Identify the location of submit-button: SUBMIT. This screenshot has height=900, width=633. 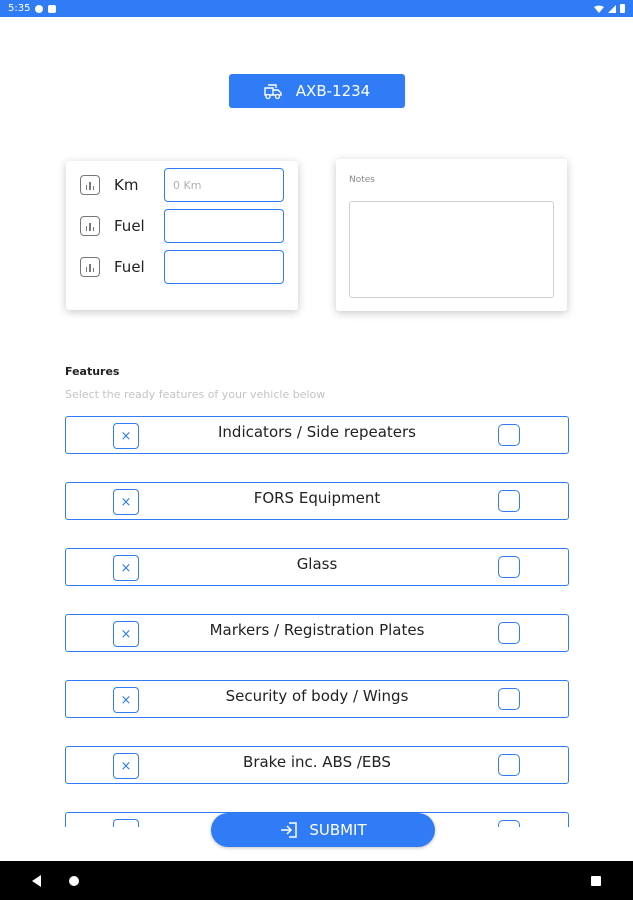
(323, 830).